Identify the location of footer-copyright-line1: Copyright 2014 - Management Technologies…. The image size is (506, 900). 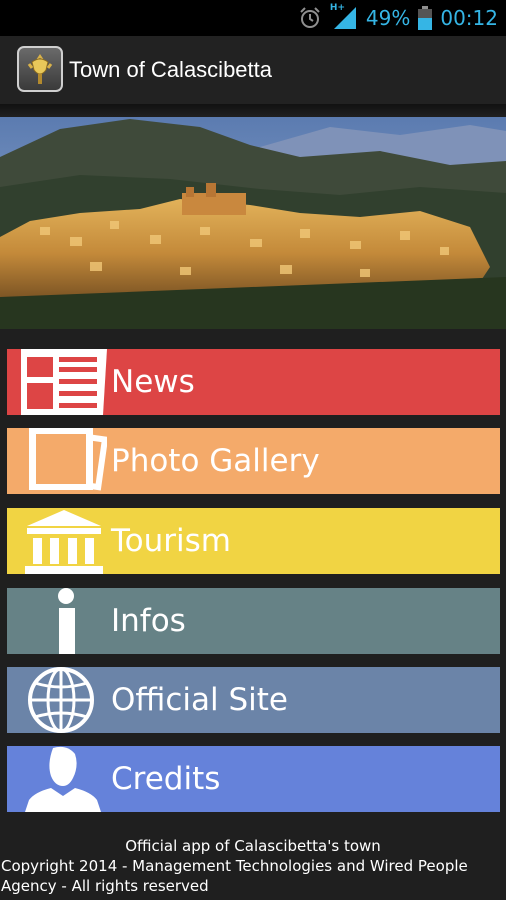
(234, 866).